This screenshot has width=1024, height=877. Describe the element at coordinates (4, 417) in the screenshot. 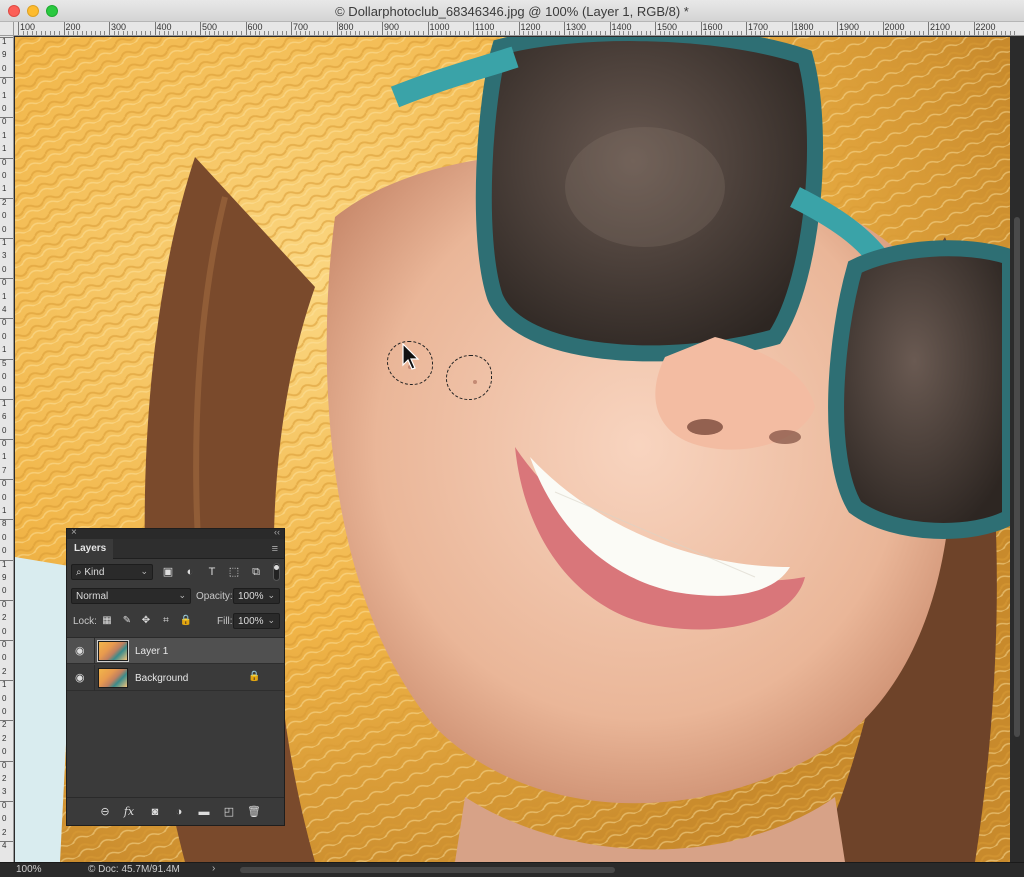

I see `ruler-tick-label: 6` at that location.